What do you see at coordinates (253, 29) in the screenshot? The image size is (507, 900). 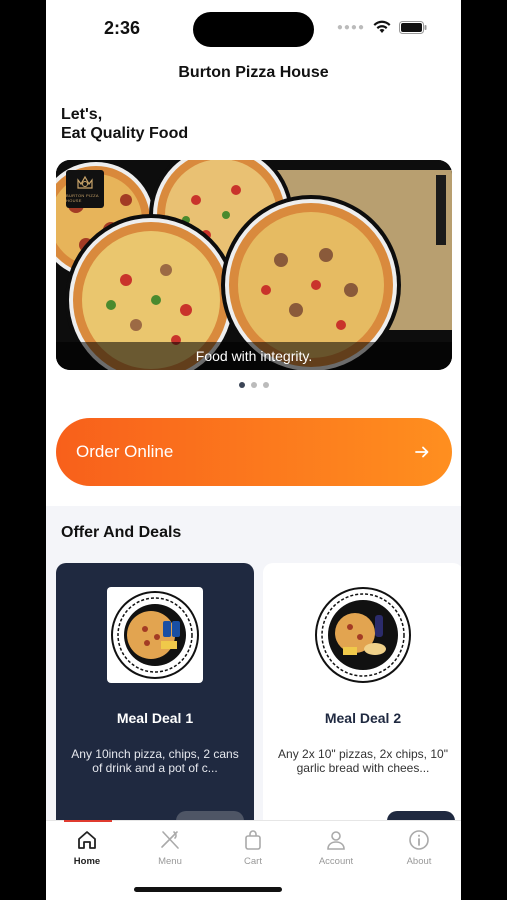 I see `dynamic-island` at bounding box center [253, 29].